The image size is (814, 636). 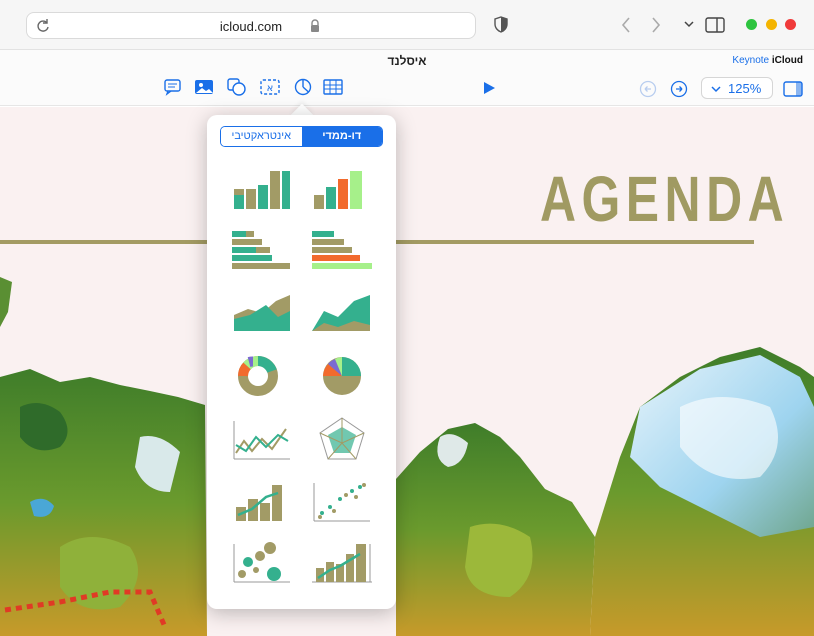 What do you see at coordinates (261, 136) in the screenshot?
I see `tab-interactive: אינטראקטיבי` at bounding box center [261, 136].